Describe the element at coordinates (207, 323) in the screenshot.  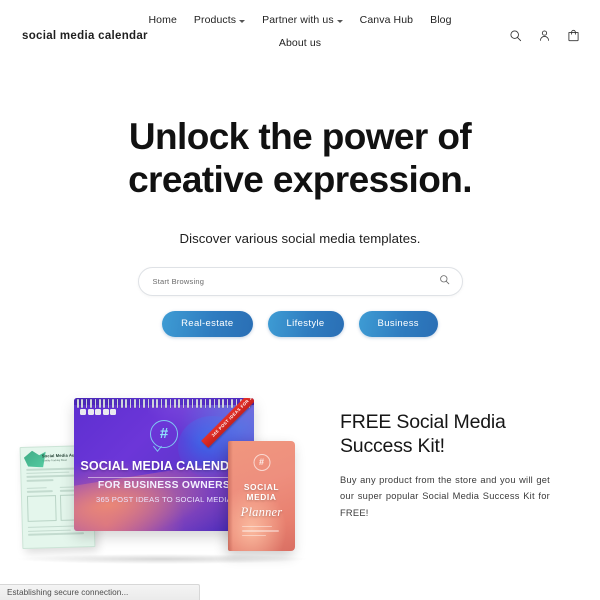
I see `chip-real-estate: Real-estate` at that location.